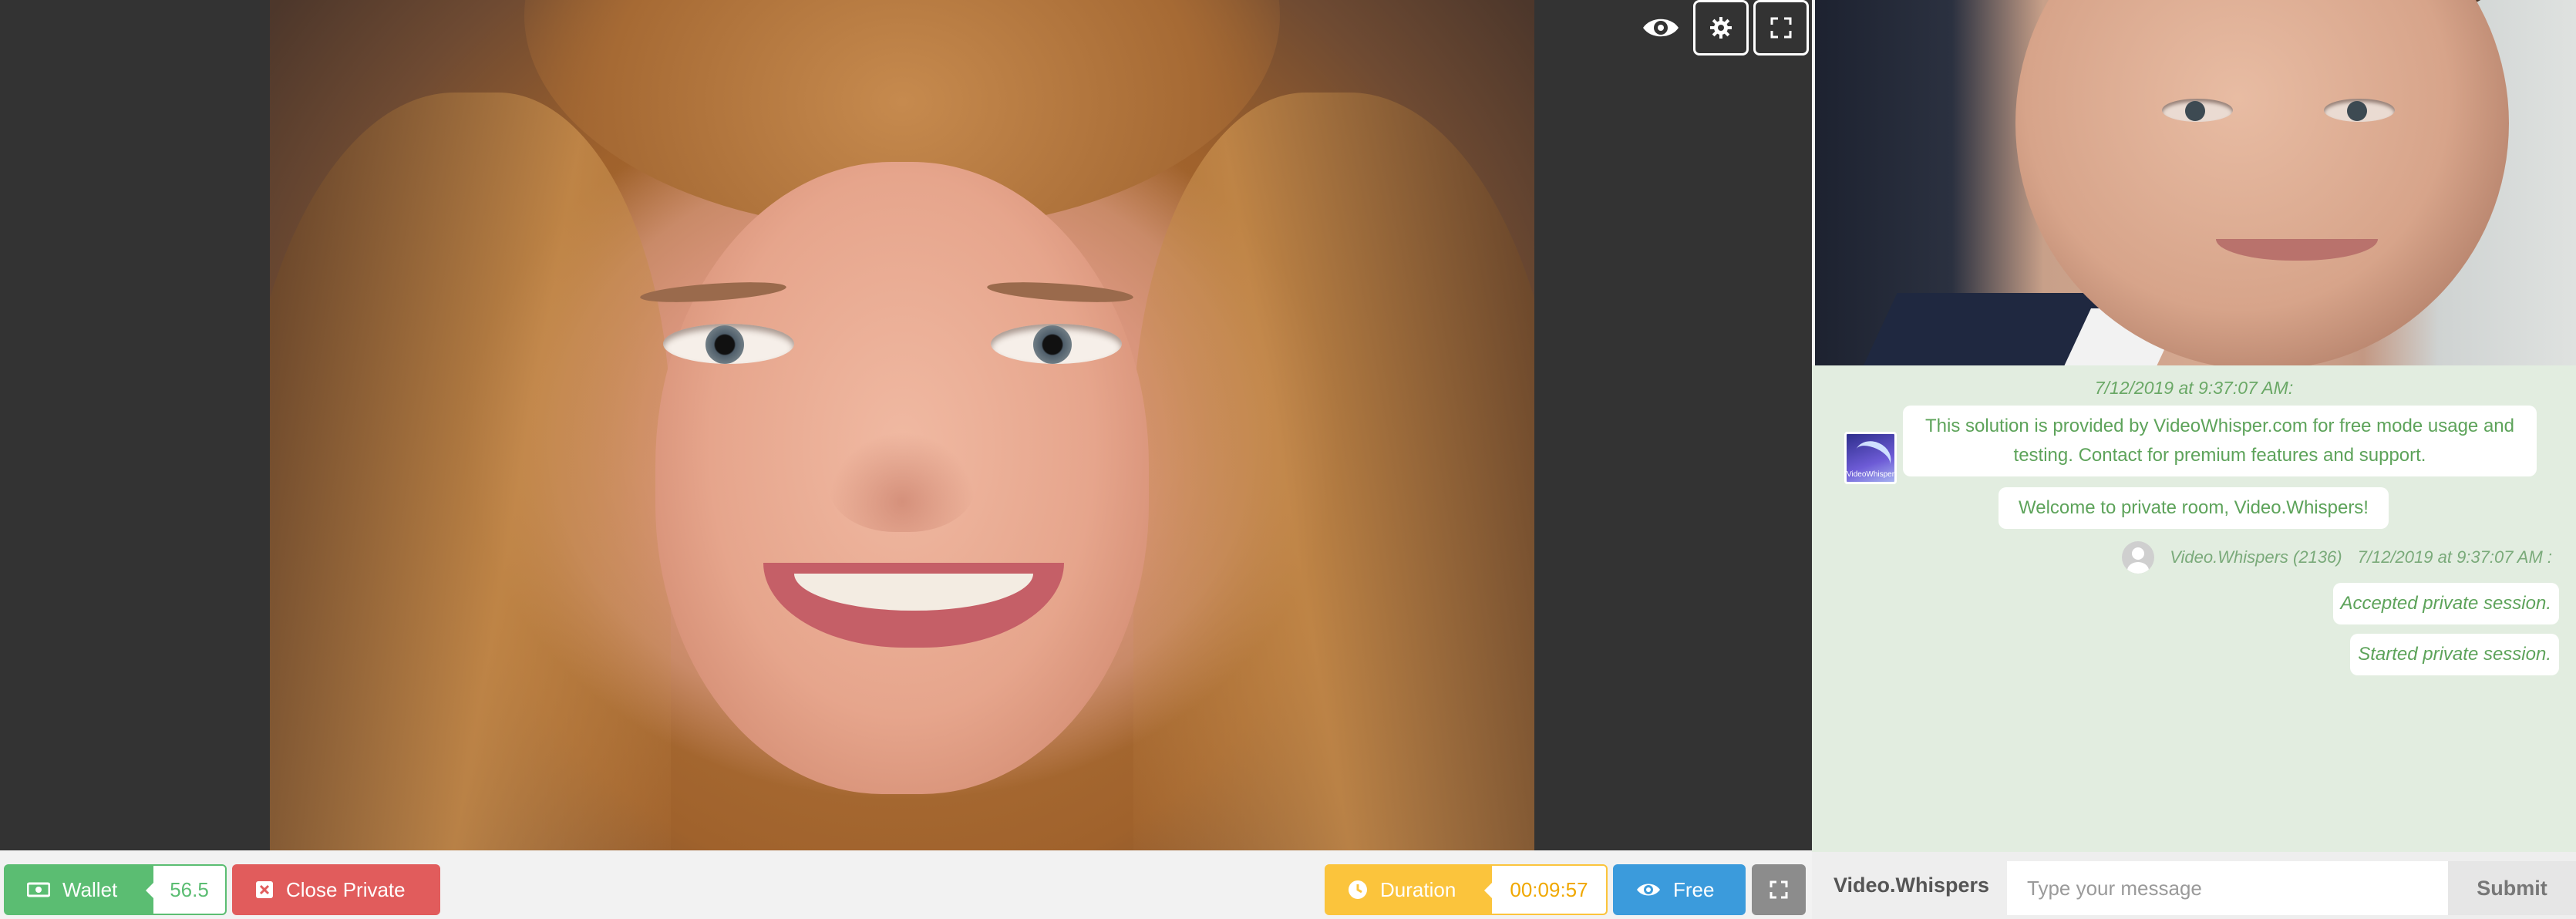  Describe the element at coordinates (1694, 889) in the screenshot. I see `free-label: Free` at that location.